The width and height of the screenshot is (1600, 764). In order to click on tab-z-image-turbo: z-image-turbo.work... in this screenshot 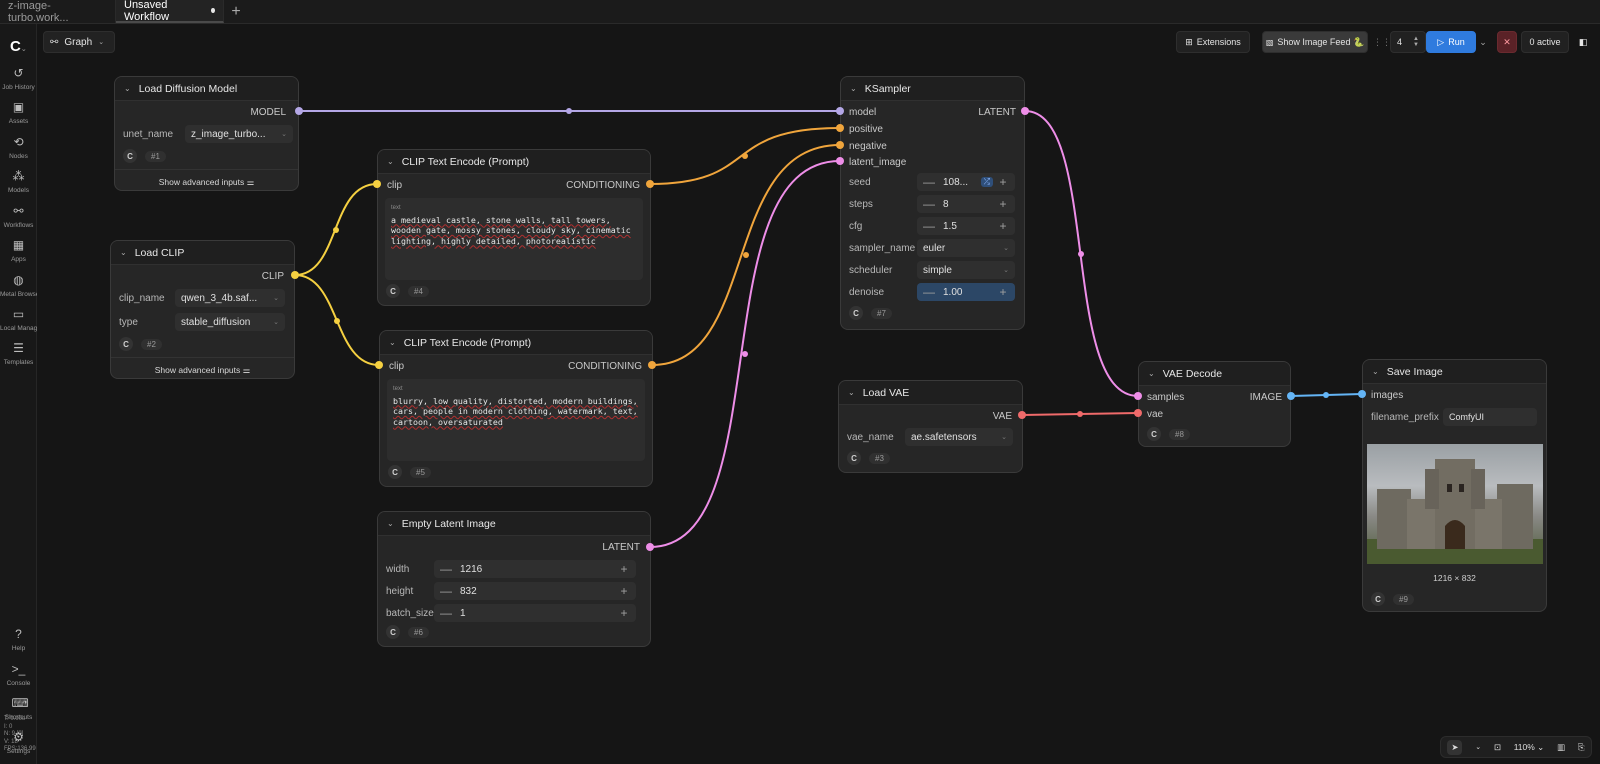, I will do `click(58, 12)`.